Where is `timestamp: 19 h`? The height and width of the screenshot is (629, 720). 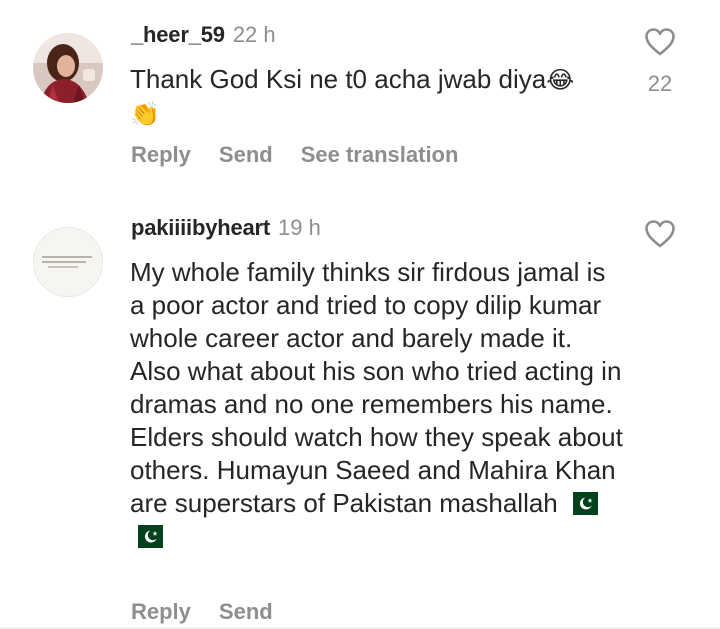
timestamp: 19 h is located at coordinates (299, 227).